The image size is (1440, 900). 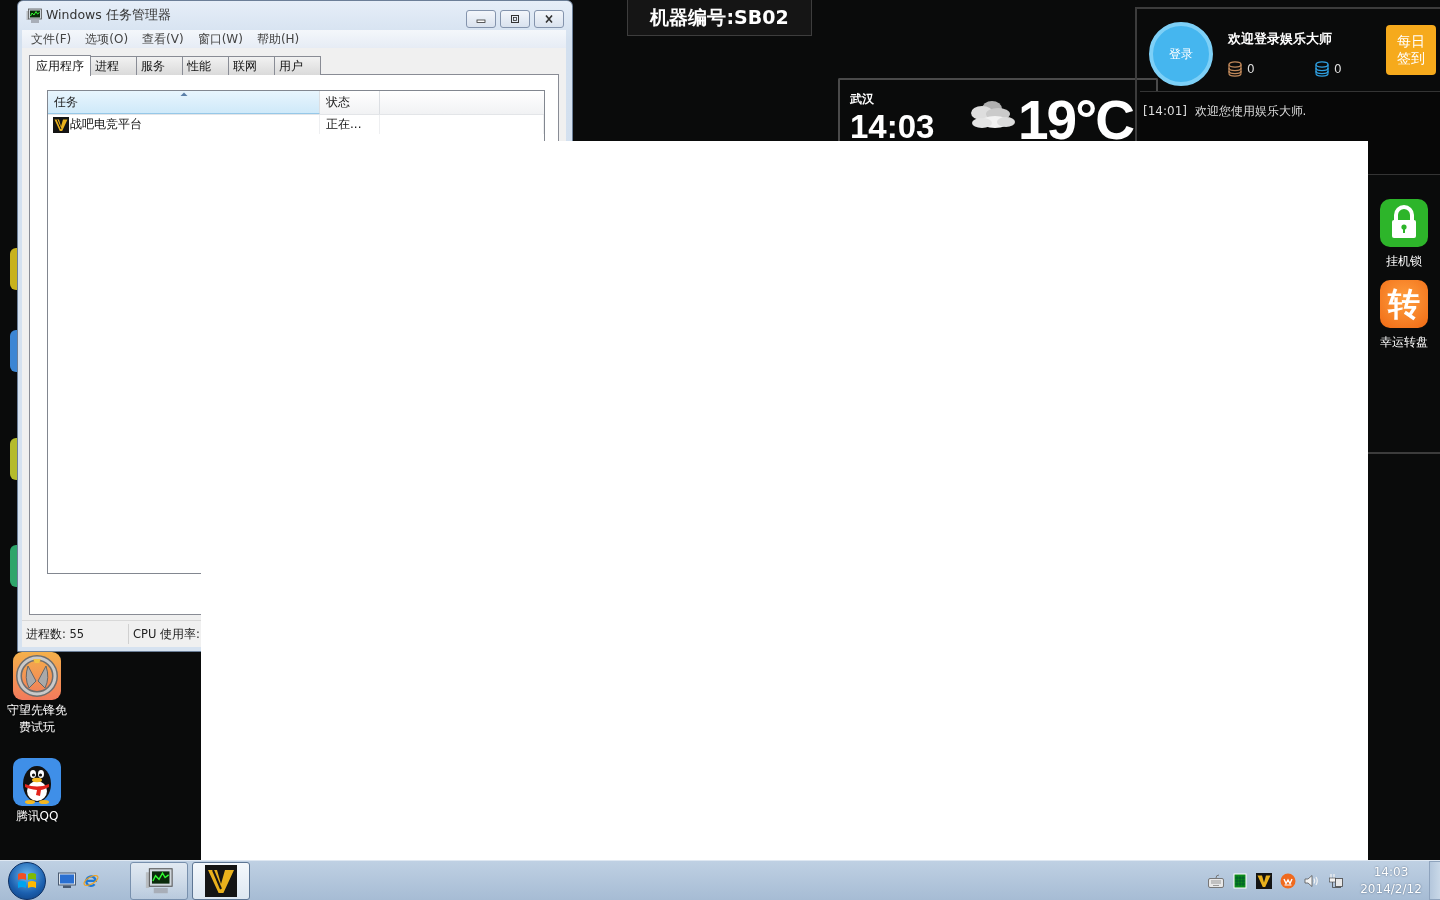 I want to click on message-text: [14:01] 欢迎您使用娱乐大师., so click(x=1225, y=111).